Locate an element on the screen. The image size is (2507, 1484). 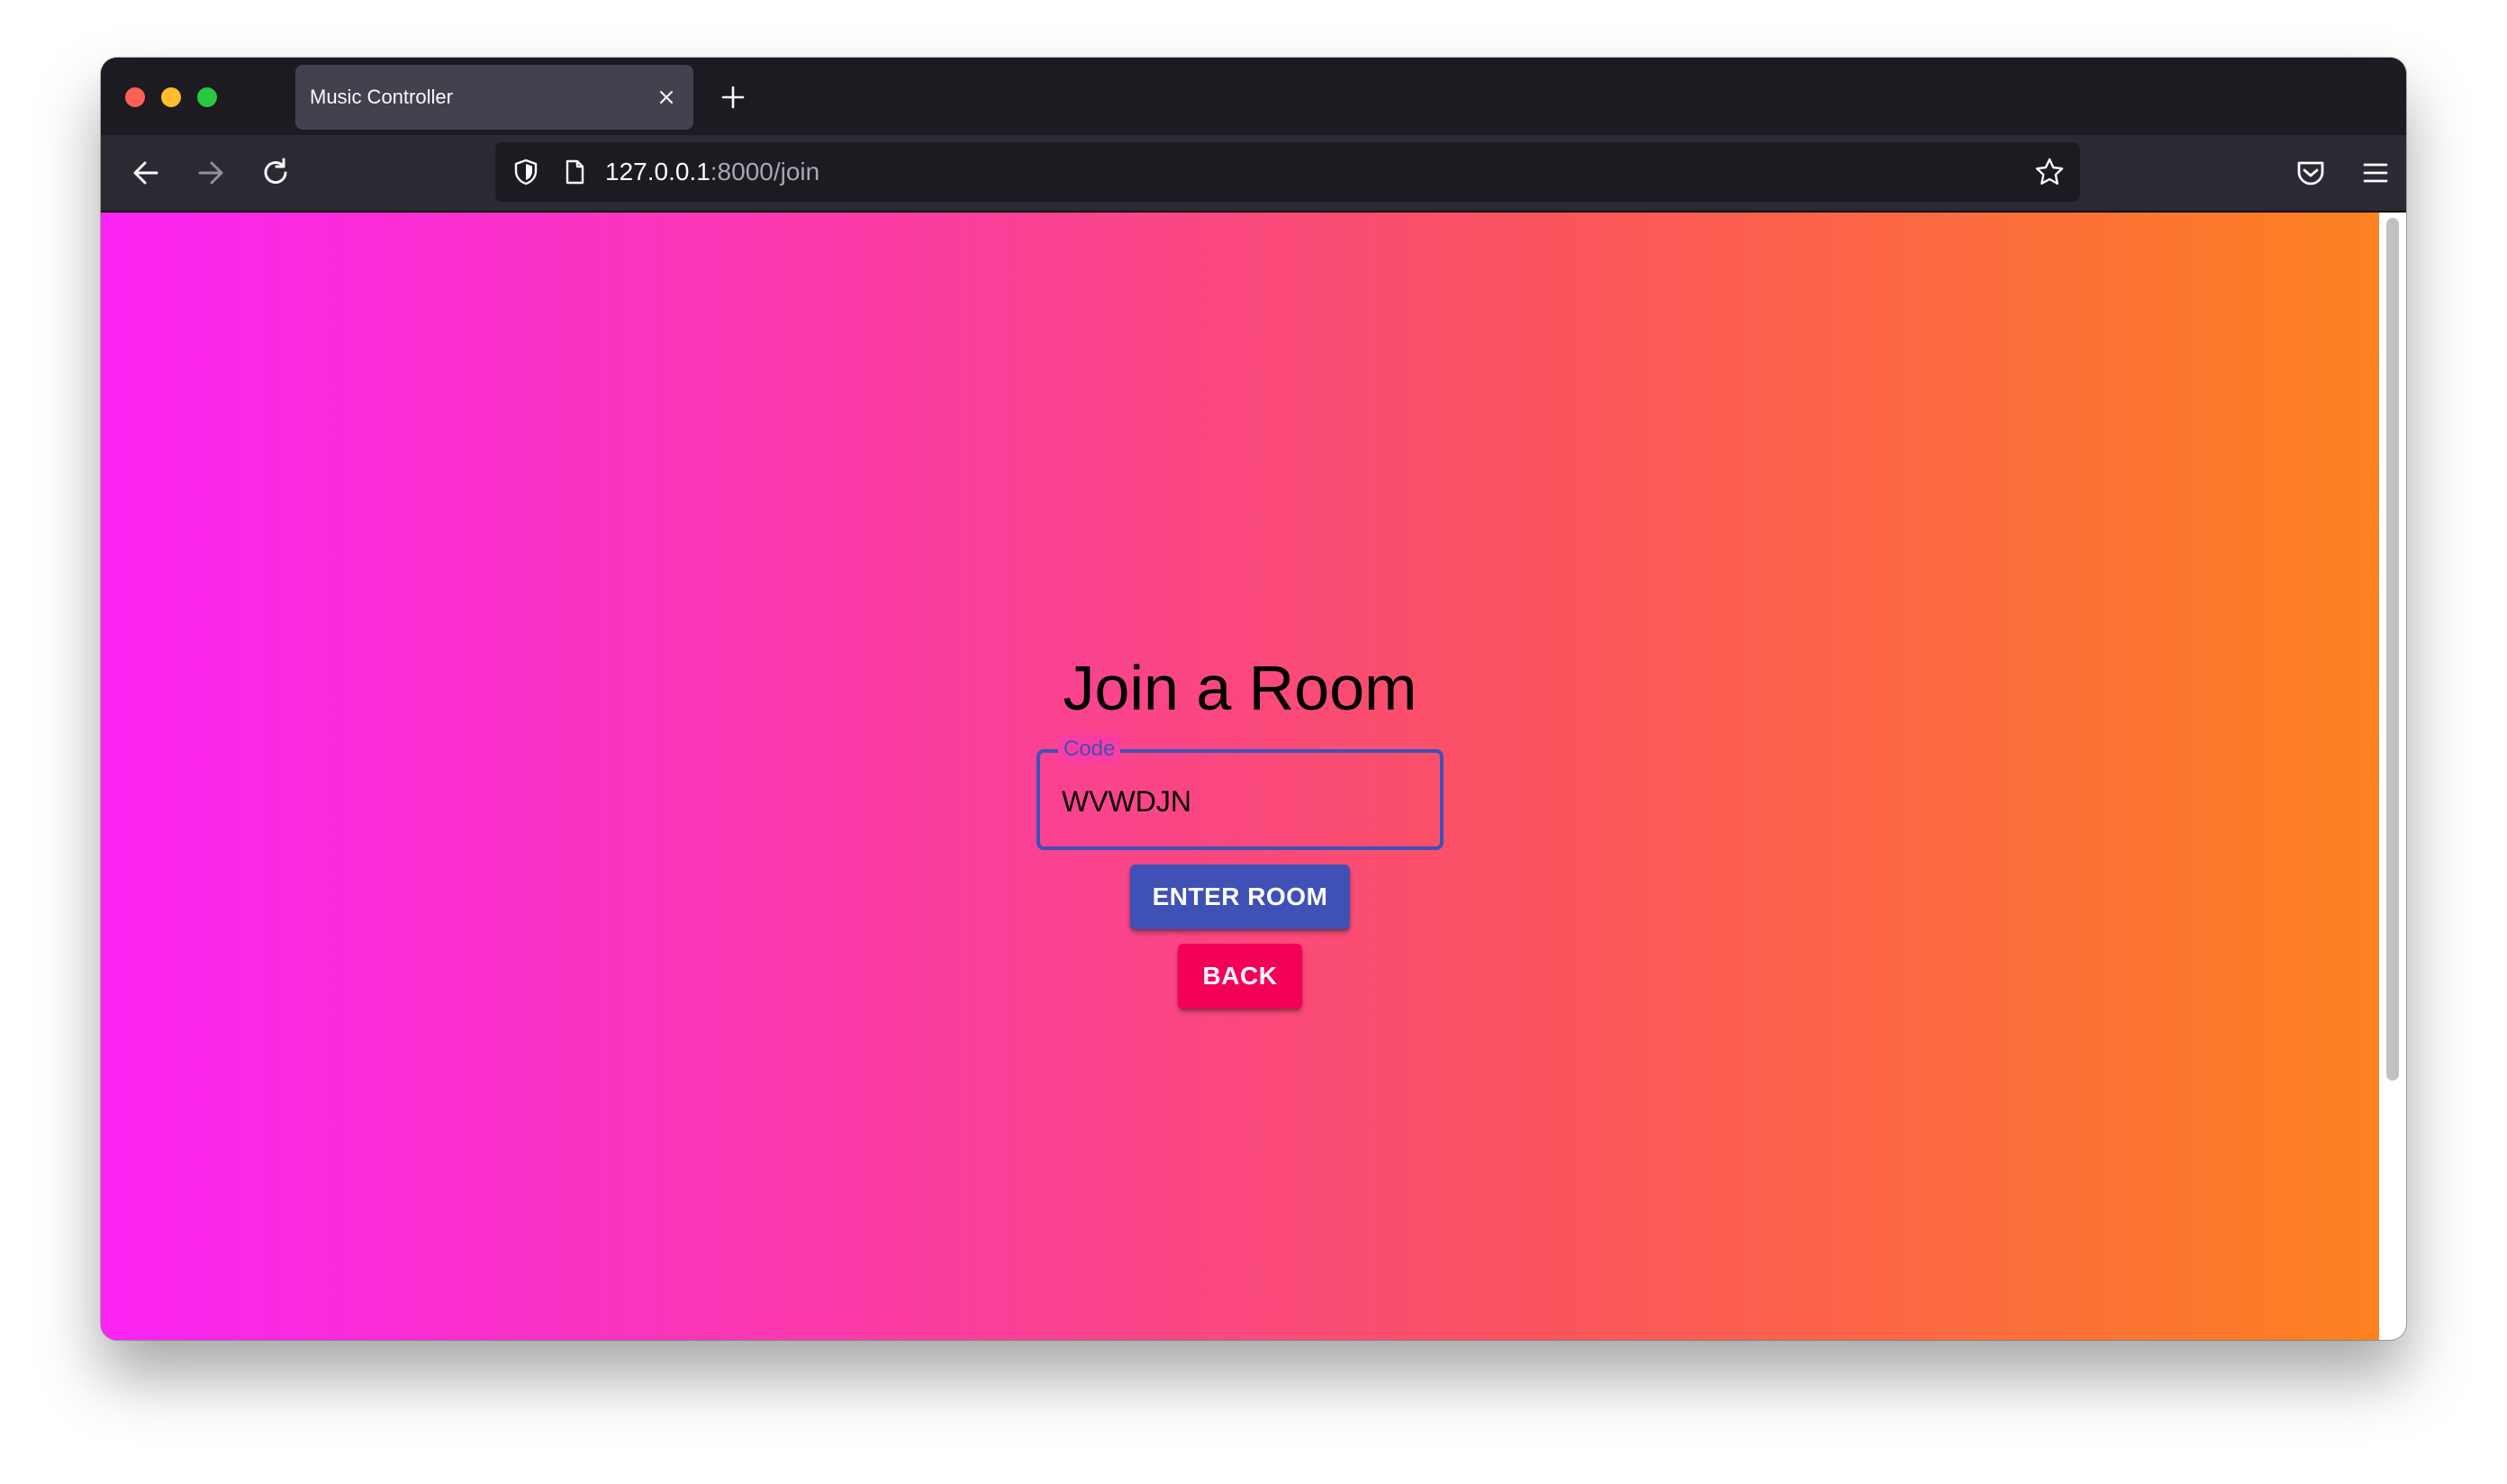
back-button: BACK is located at coordinates (1240, 977).